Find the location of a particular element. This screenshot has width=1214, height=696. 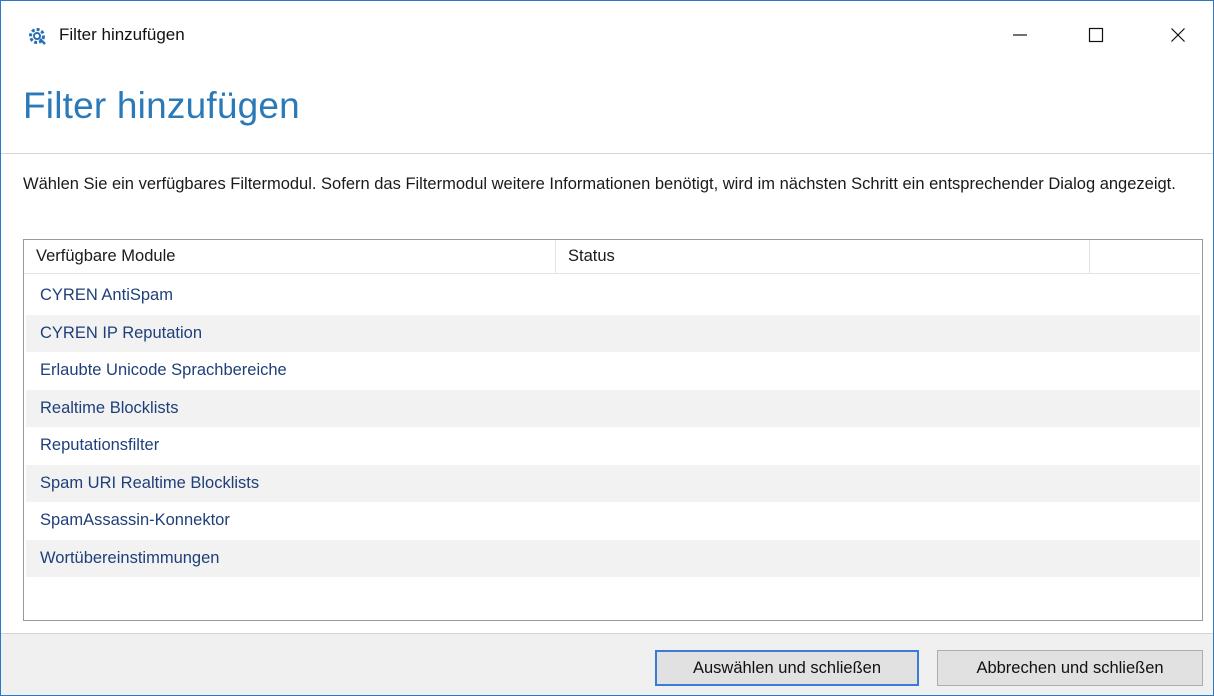

list-header: Verfügbare Module Status is located at coordinates (612, 257).